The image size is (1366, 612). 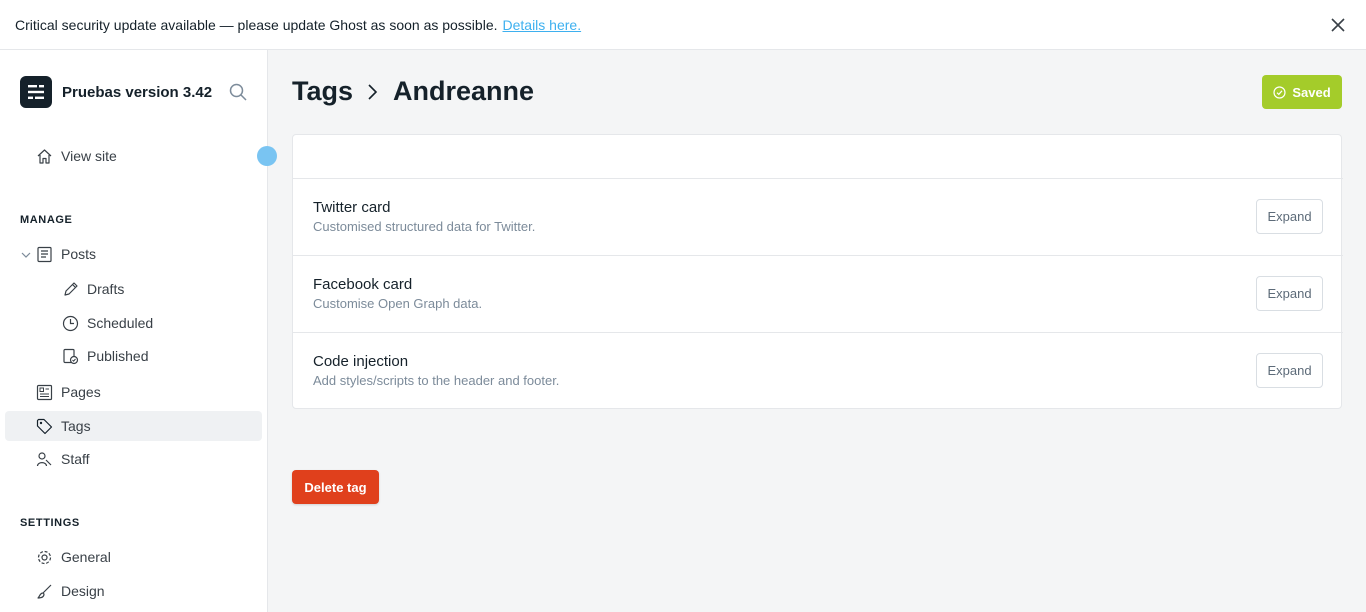 I want to click on delete-tag-button: Delete tag, so click(x=335, y=487).